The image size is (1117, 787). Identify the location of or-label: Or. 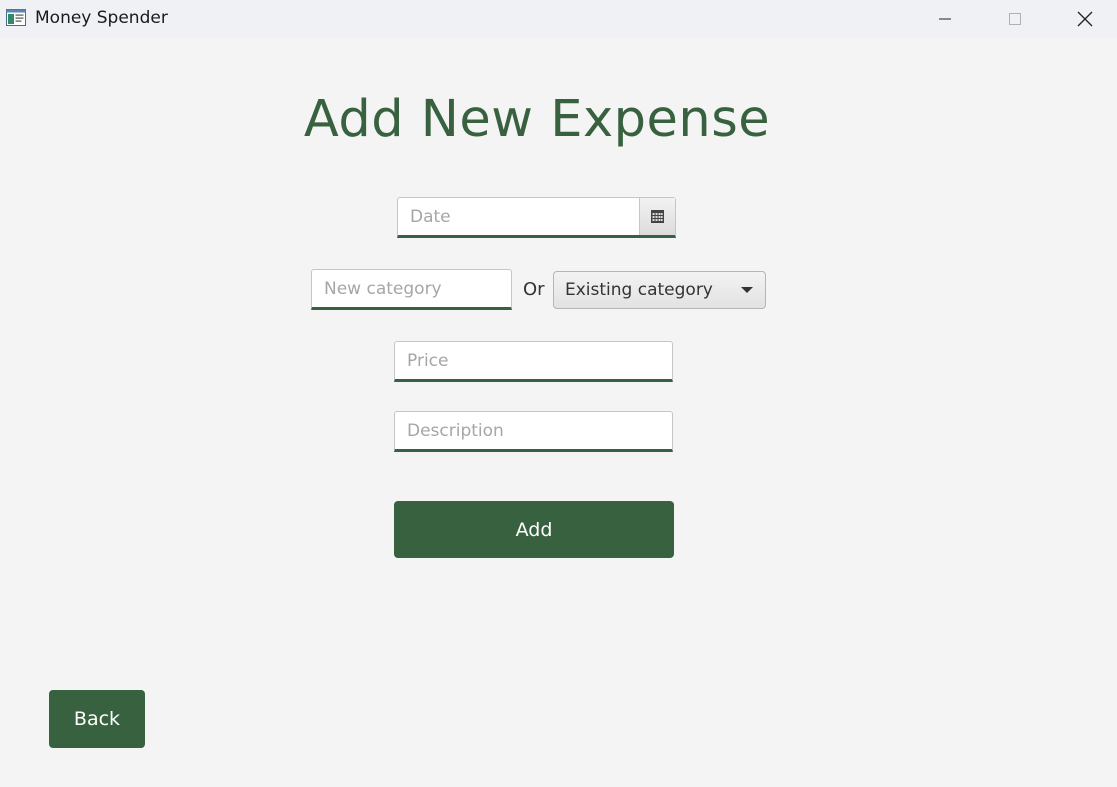
(534, 289).